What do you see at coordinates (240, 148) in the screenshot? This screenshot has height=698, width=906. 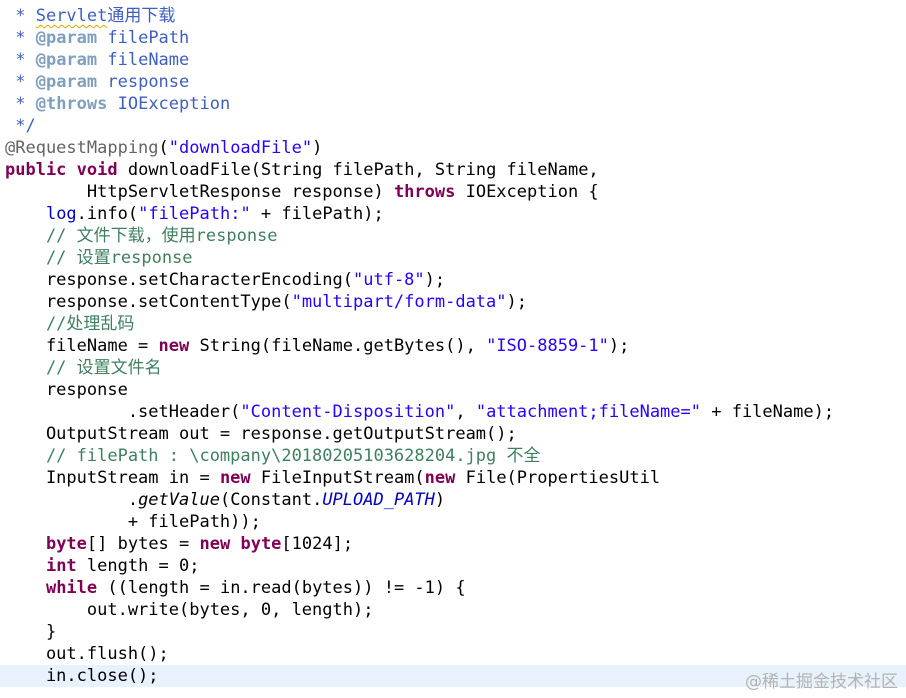 I see `code-token: "downloadFile"` at bounding box center [240, 148].